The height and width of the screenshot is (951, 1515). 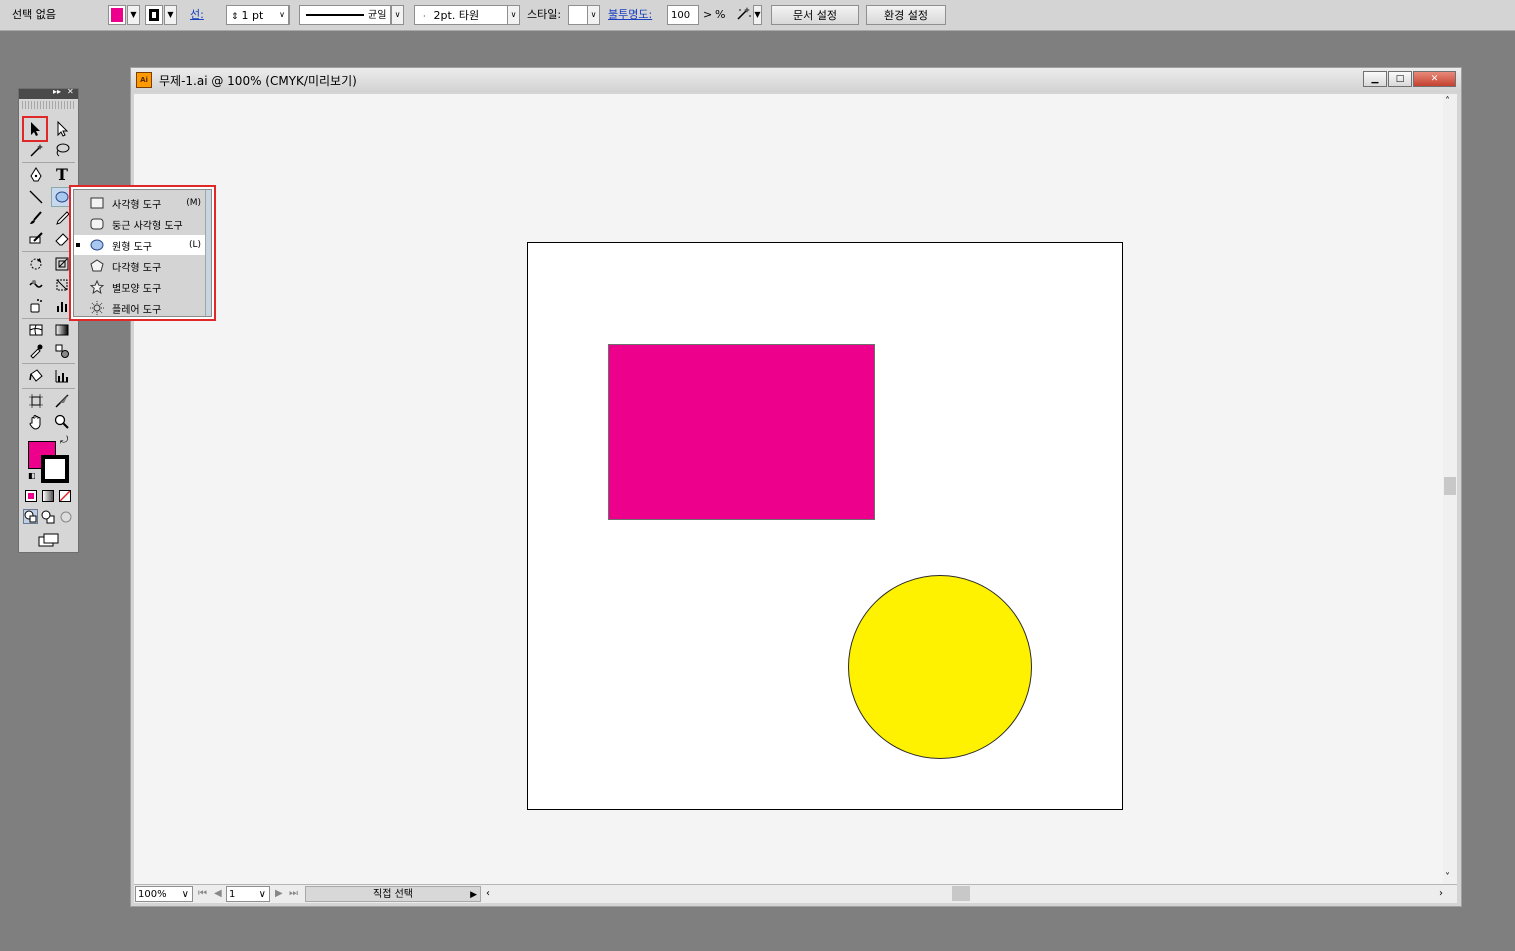 I want to click on slice-tool-icon, so click(x=62, y=401).